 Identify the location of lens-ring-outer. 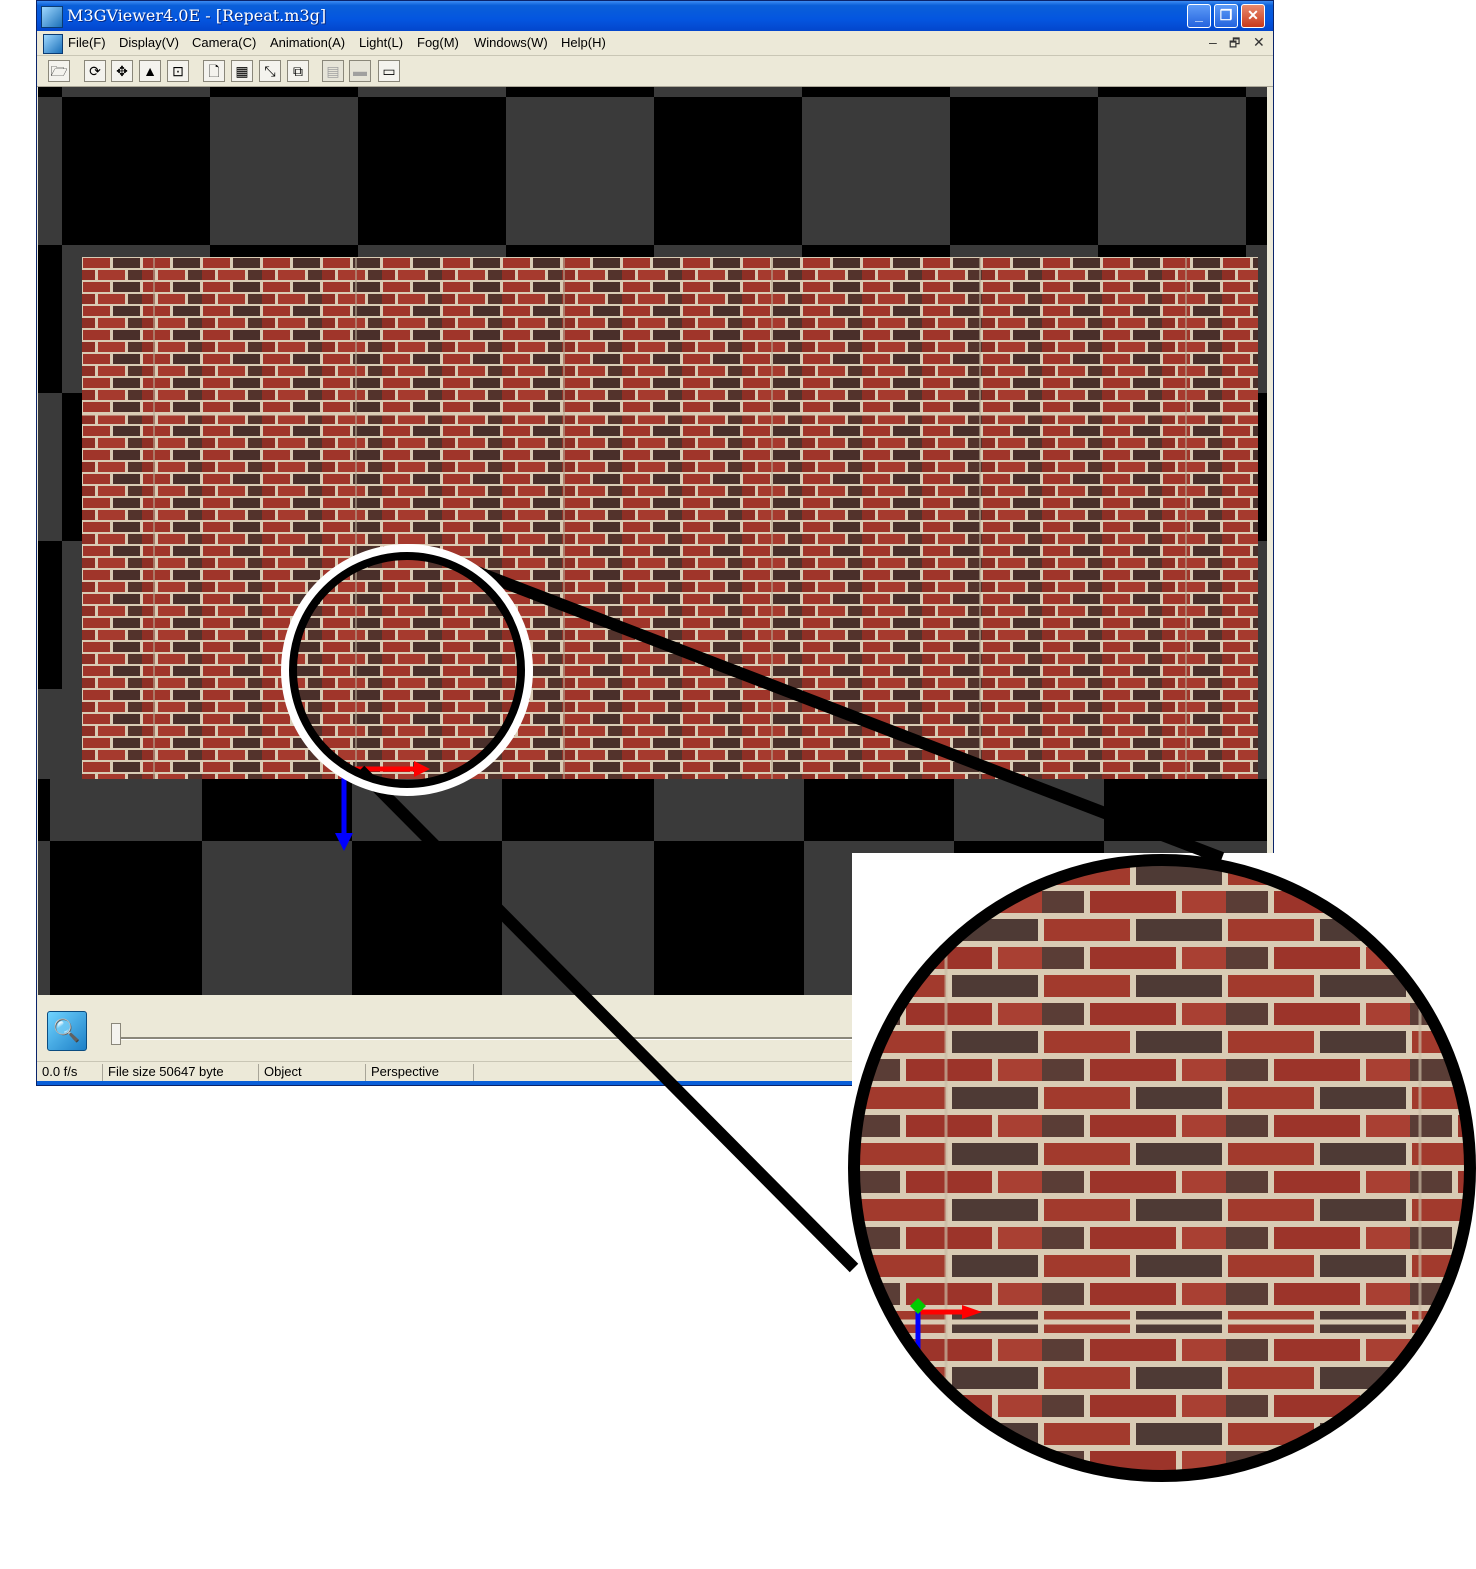
(407, 670).